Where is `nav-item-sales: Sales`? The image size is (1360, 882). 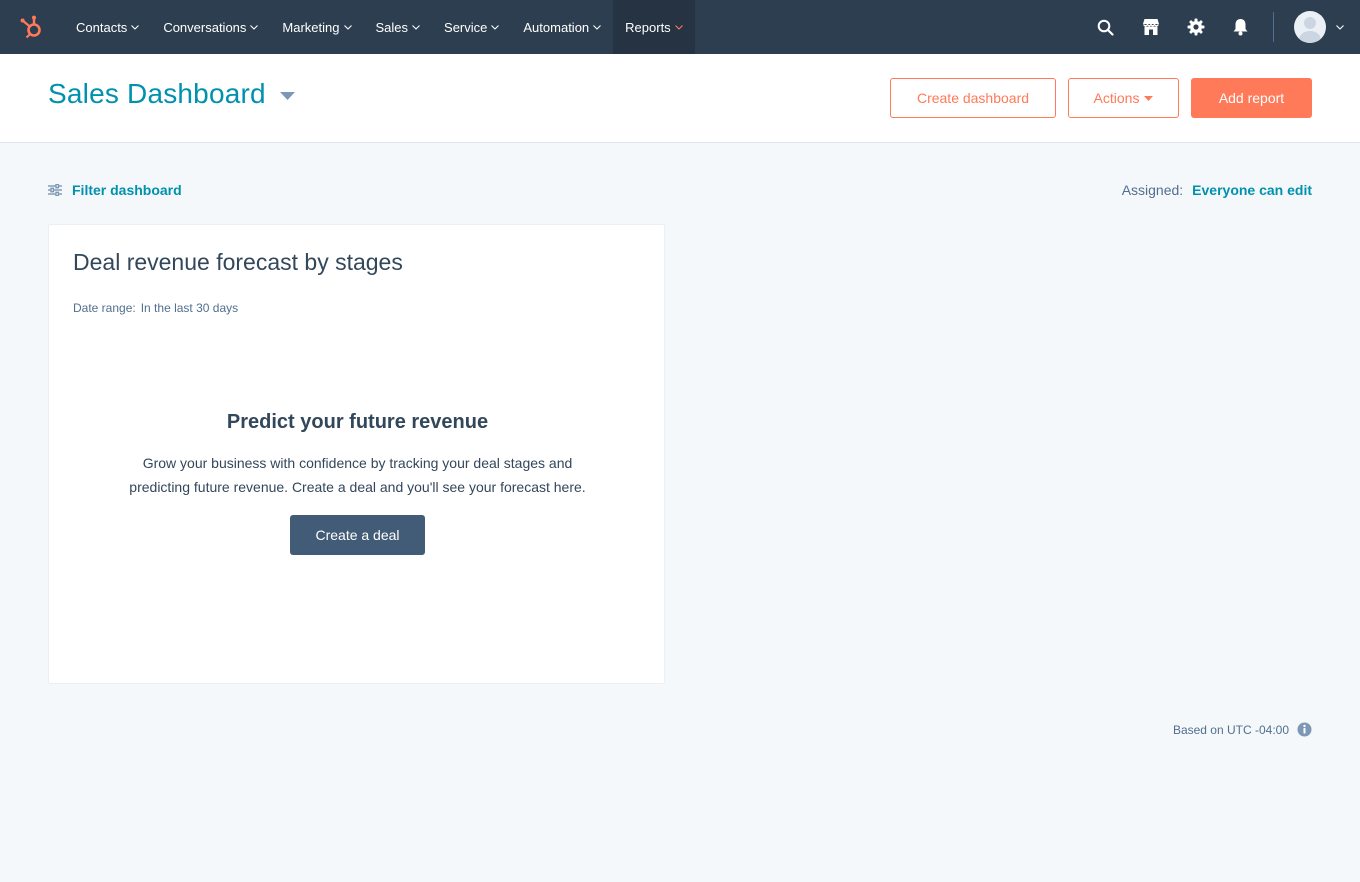 nav-item-sales: Sales is located at coordinates (398, 27).